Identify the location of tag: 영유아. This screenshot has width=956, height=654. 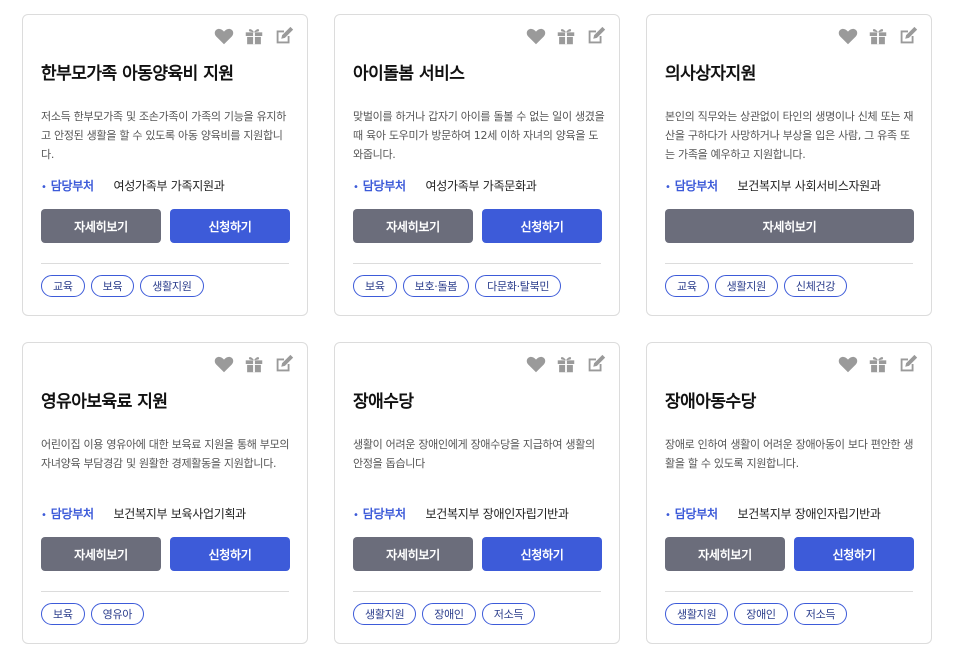
(117, 614).